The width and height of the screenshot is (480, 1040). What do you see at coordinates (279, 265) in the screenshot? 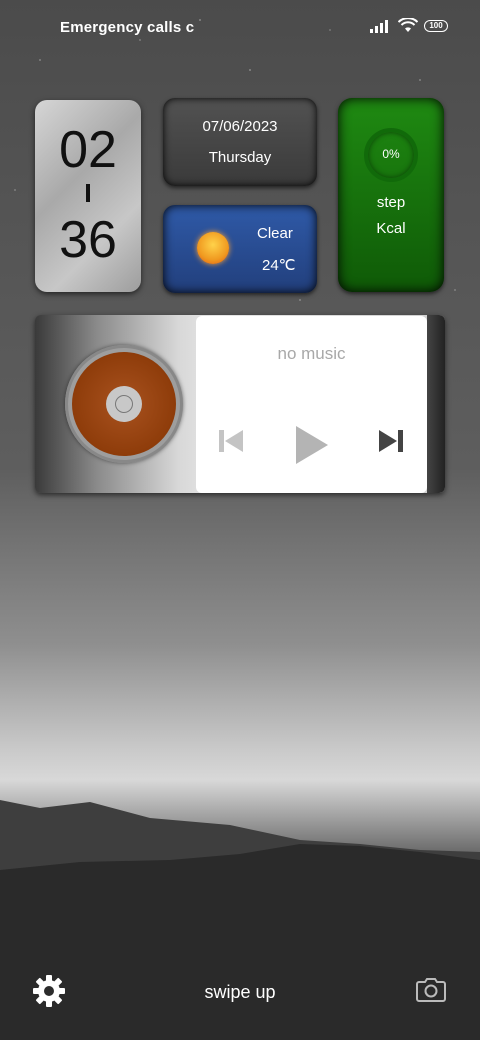
I see `weather-temperature: 24℃` at bounding box center [279, 265].